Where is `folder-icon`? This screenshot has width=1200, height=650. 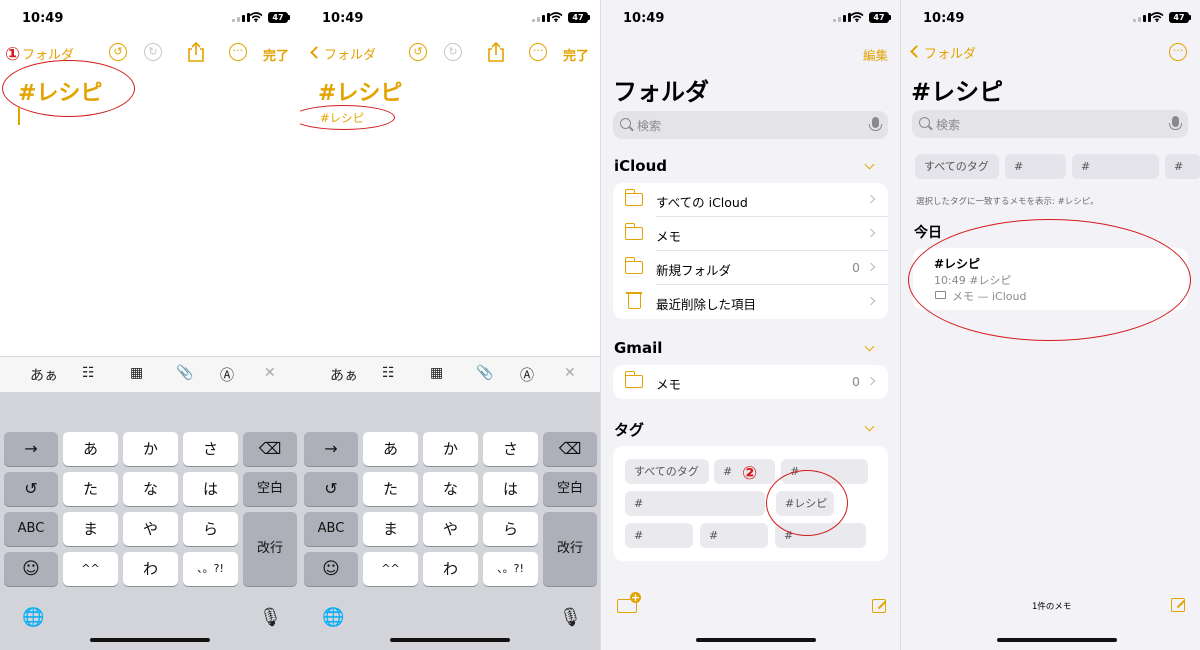
folder-icon is located at coordinates (633, 231).